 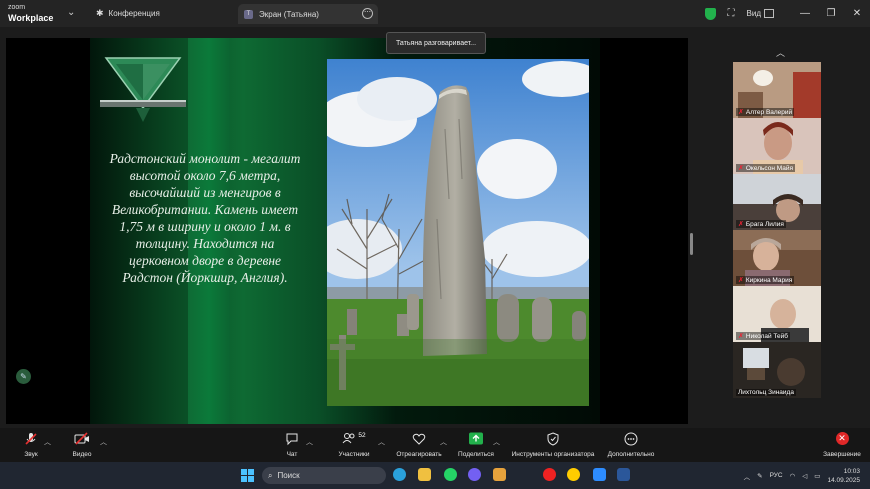 What do you see at coordinates (476, 454) in the screenshot?
I see `share-label: Поделиться` at bounding box center [476, 454].